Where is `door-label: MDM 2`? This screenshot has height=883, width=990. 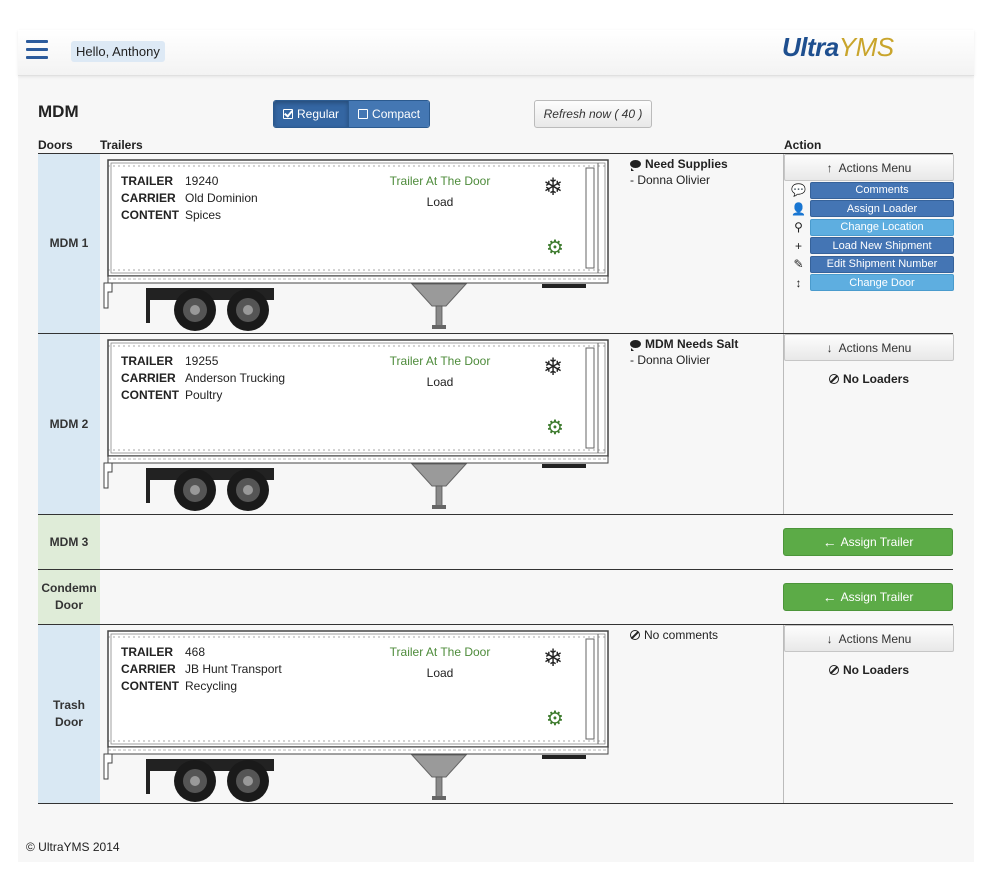
door-label: MDM 2 is located at coordinates (69, 424).